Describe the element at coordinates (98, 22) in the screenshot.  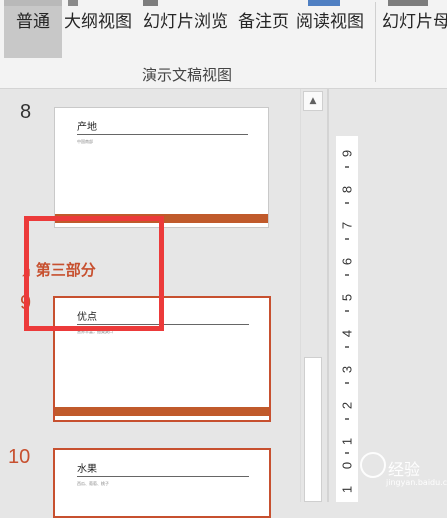
I see `outline-view-label: 大纲视图` at that location.